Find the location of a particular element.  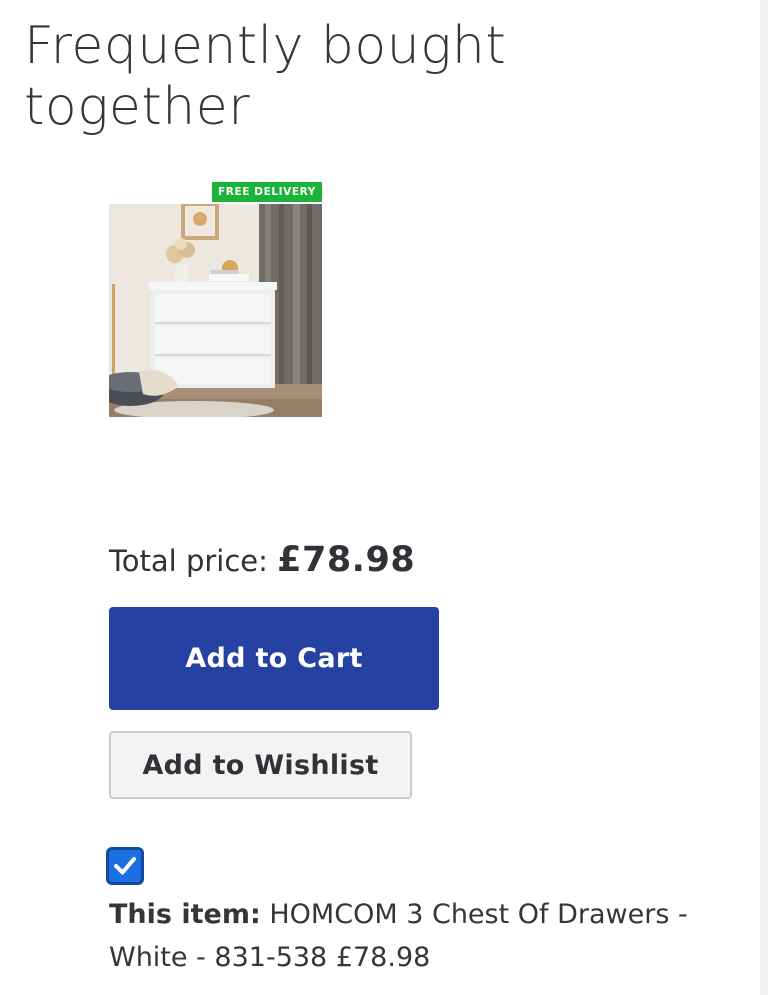

free-delivery-badge: FREE DELIVERY is located at coordinates (267, 192).